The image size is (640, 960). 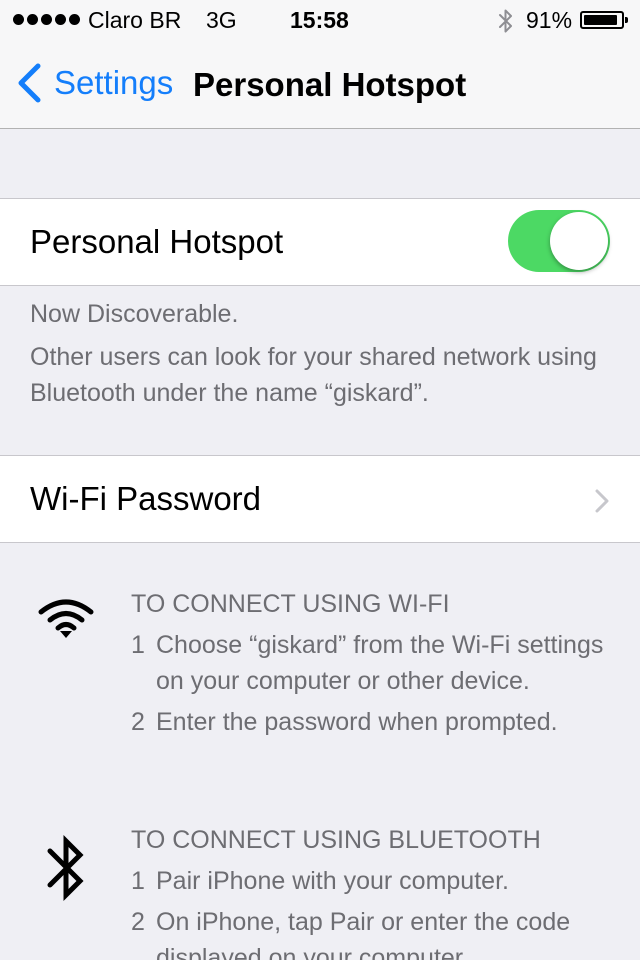 What do you see at coordinates (135, 20) in the screenshot?
I see `carrier-name: Claro BR` at bounding box center [135, 20].